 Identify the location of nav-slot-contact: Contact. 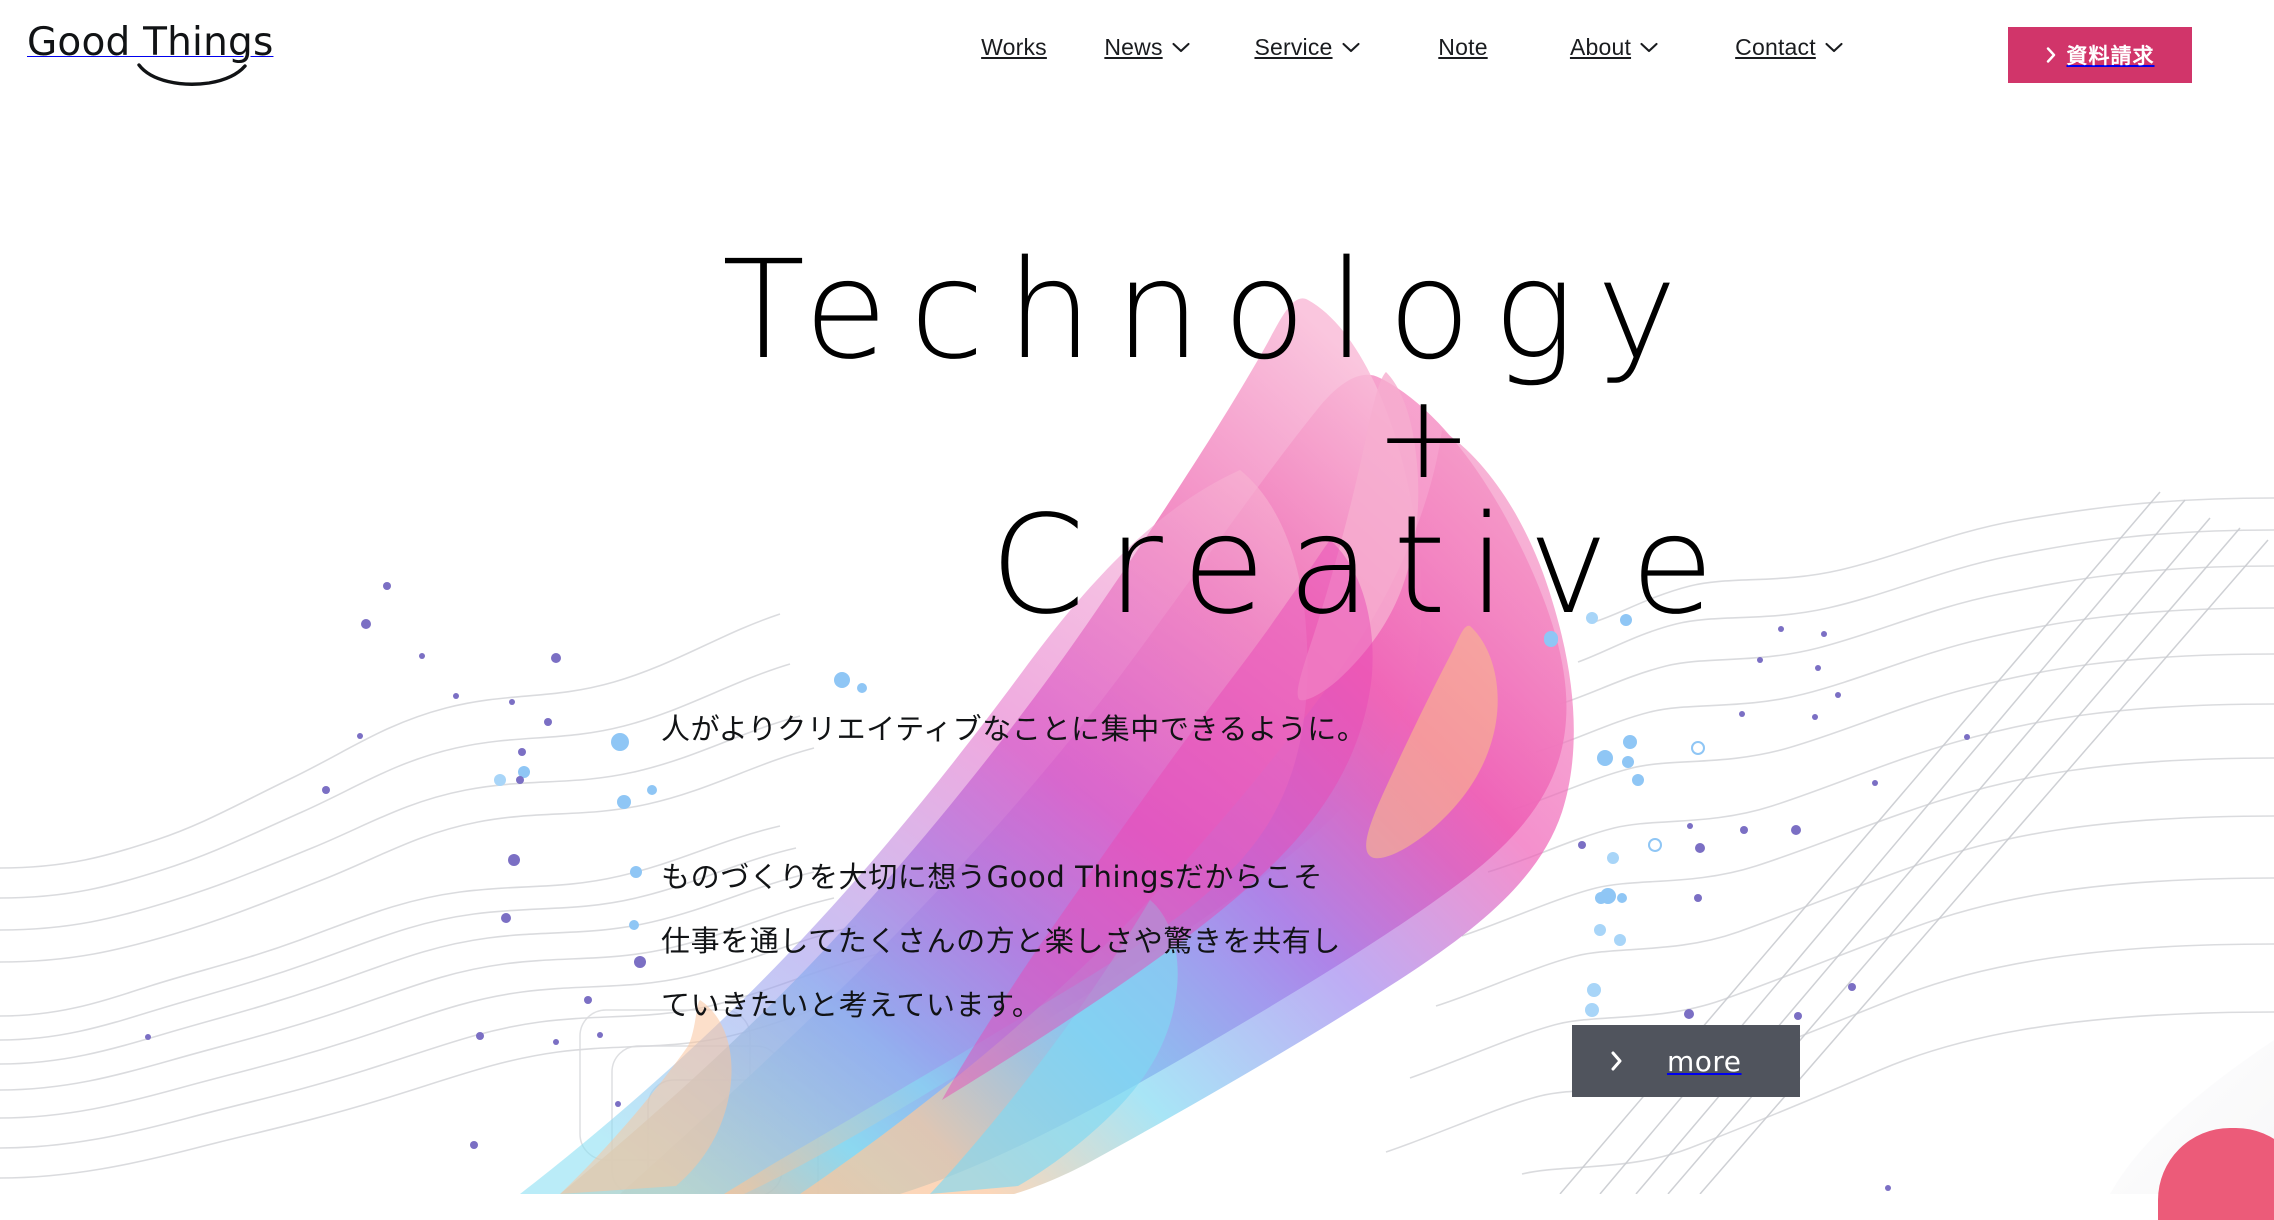
(1789, 47).